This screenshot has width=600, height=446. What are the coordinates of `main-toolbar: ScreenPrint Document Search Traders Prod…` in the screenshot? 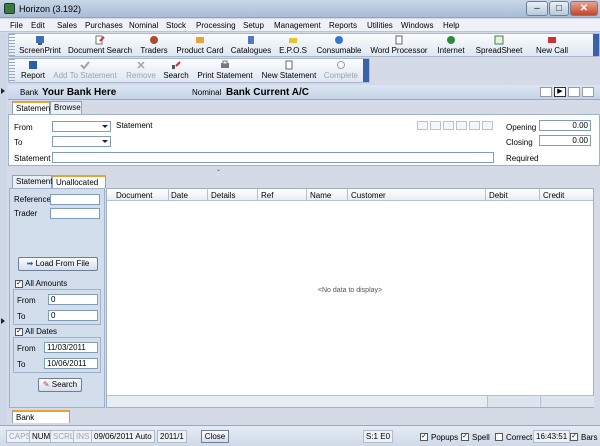 It's located at (304, 45).